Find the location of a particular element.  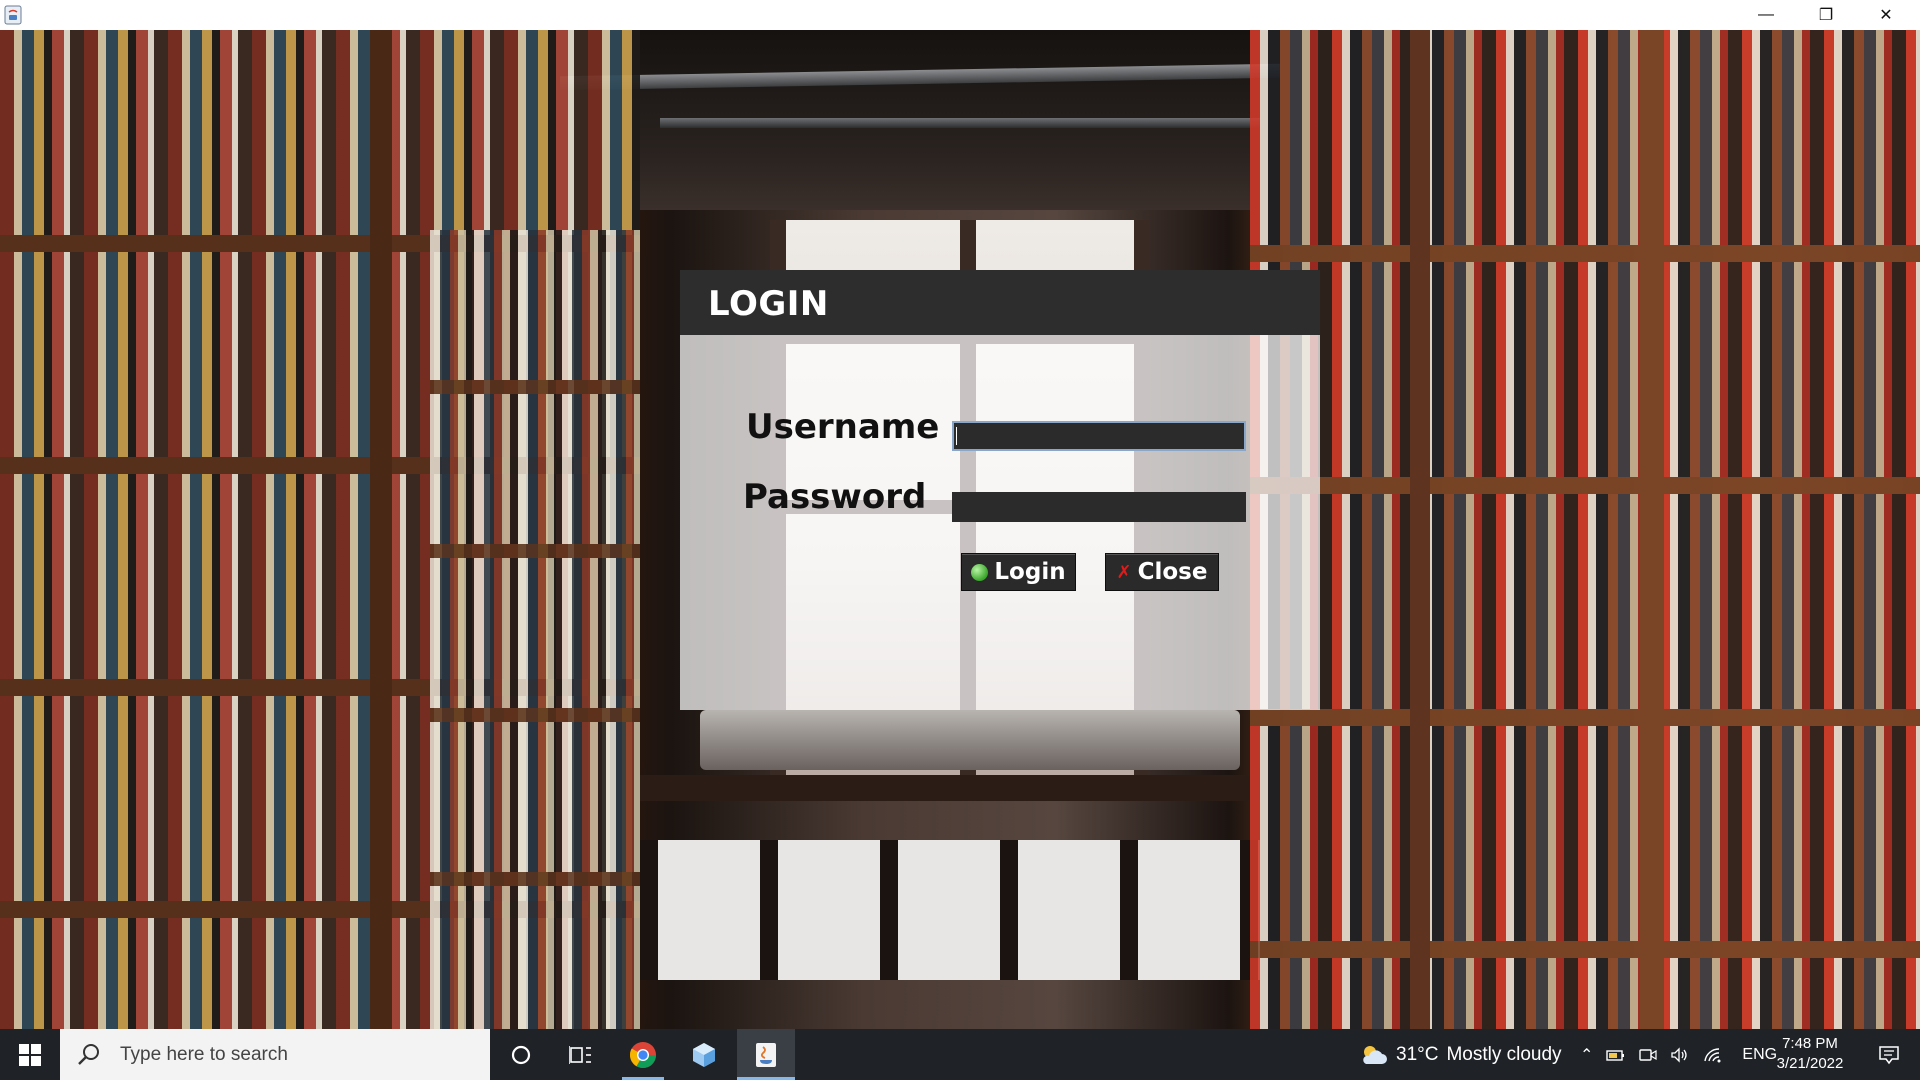

wifi-icon is located at coordinates (1713, 1055).